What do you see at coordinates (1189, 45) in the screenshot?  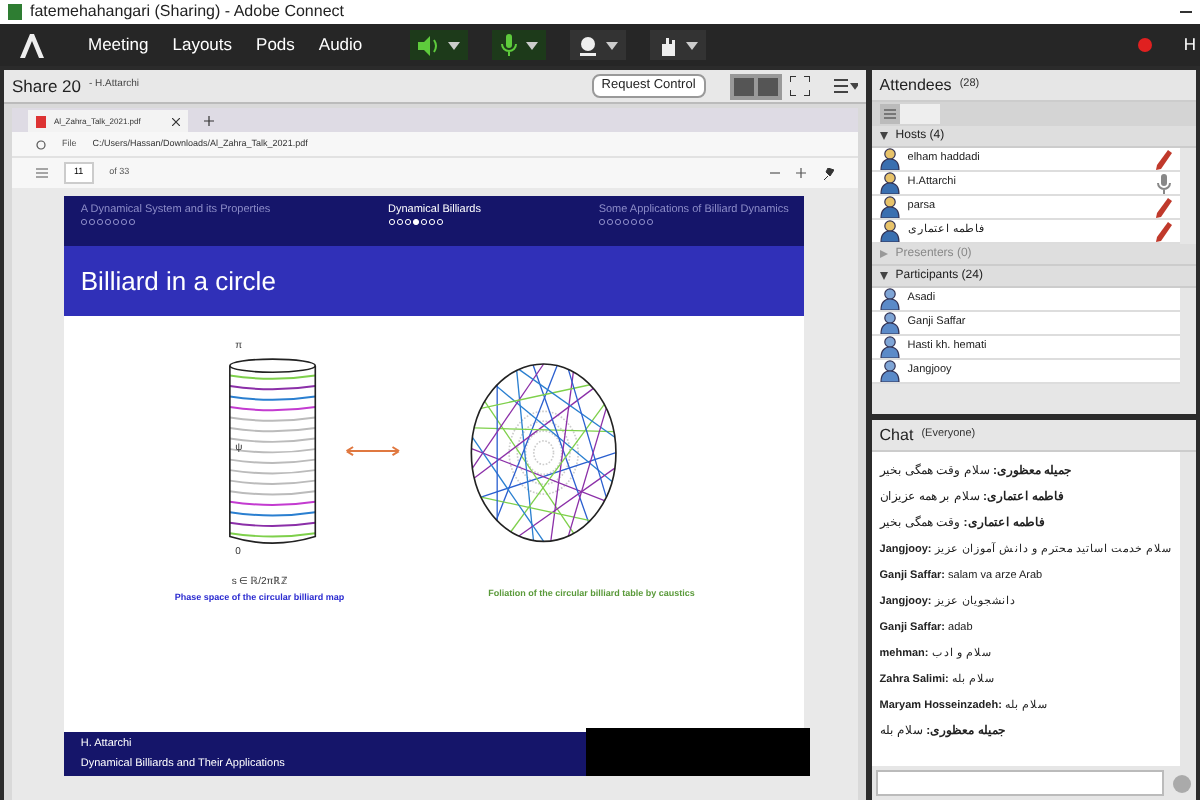 I see `menu-item: H` at bounding box center [1189, 45].